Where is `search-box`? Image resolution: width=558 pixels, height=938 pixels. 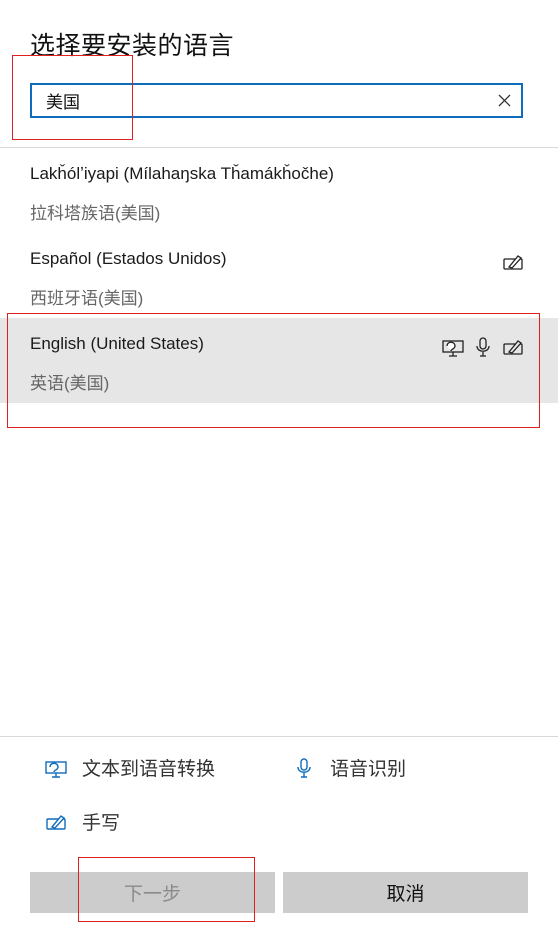 search-box is located at coordinates (276, 100).